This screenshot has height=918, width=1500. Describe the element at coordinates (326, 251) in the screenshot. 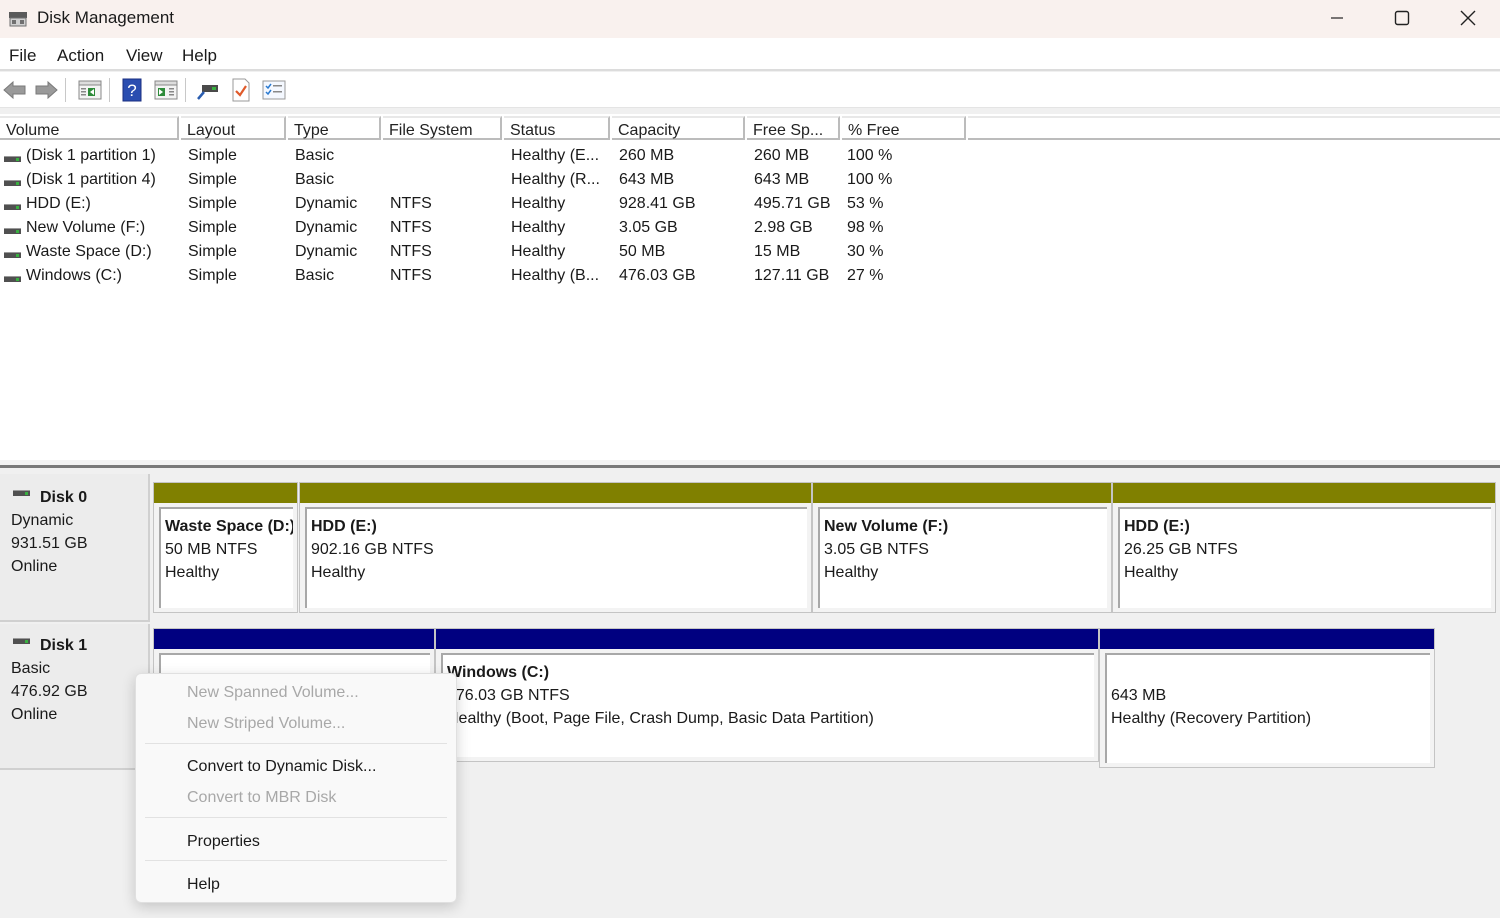

I see `type-cell: Dynamic` at that location.